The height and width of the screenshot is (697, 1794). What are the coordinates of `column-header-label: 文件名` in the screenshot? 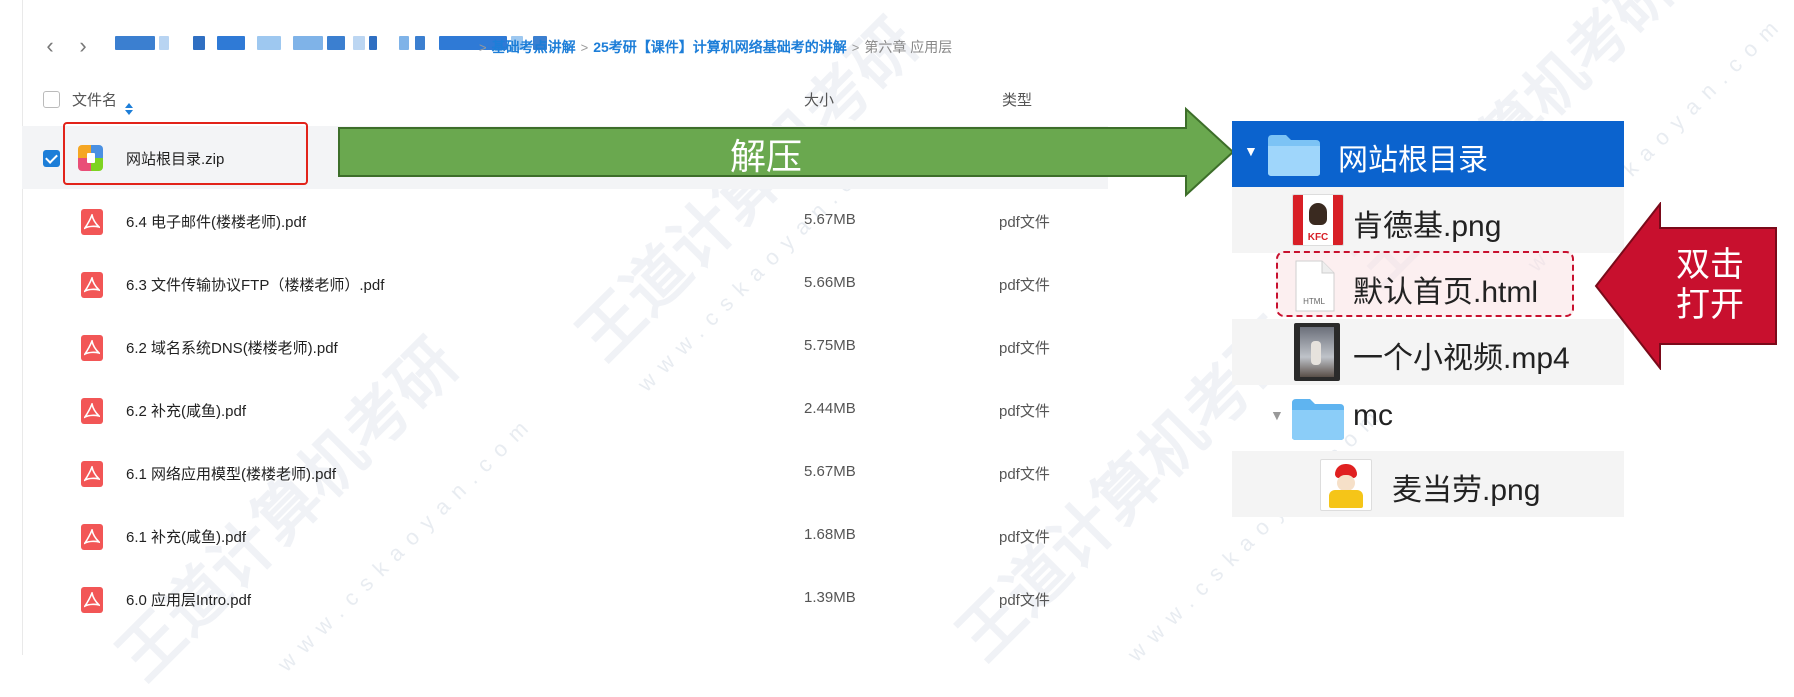 It's located at (95, 100).